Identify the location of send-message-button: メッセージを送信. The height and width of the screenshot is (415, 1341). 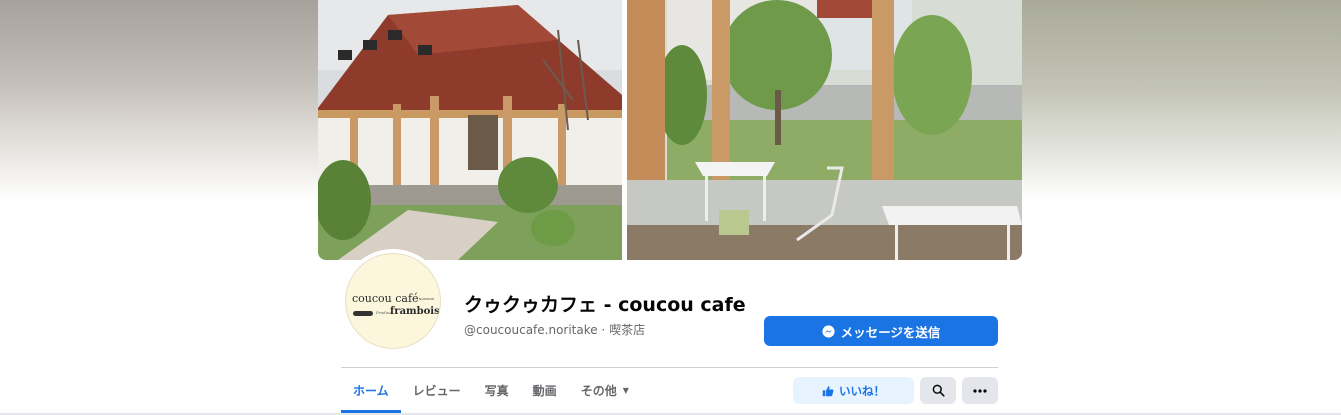
(881, 331).